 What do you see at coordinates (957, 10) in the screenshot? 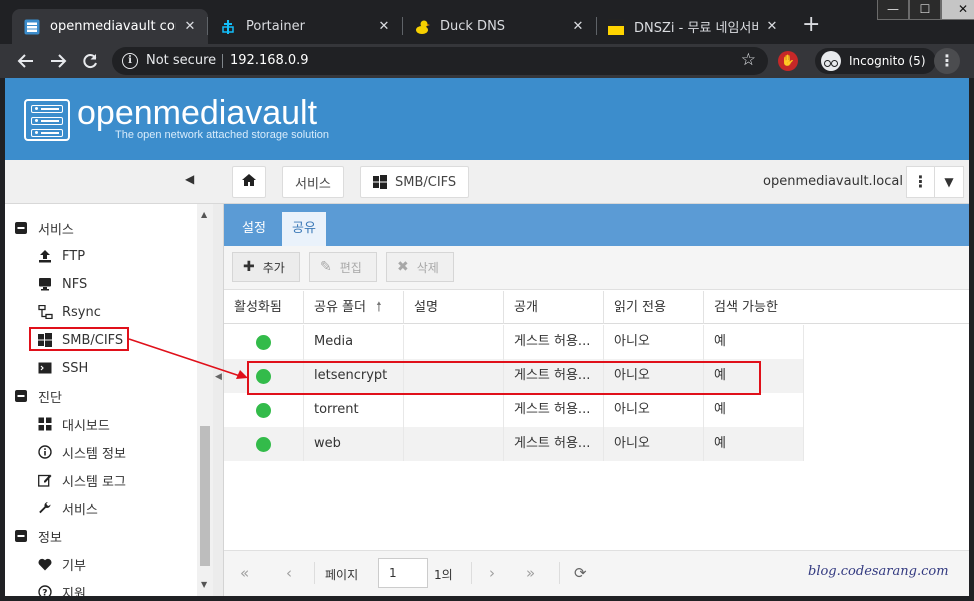
I see `window-close-button: ✕` at bounding box center [957, 10].